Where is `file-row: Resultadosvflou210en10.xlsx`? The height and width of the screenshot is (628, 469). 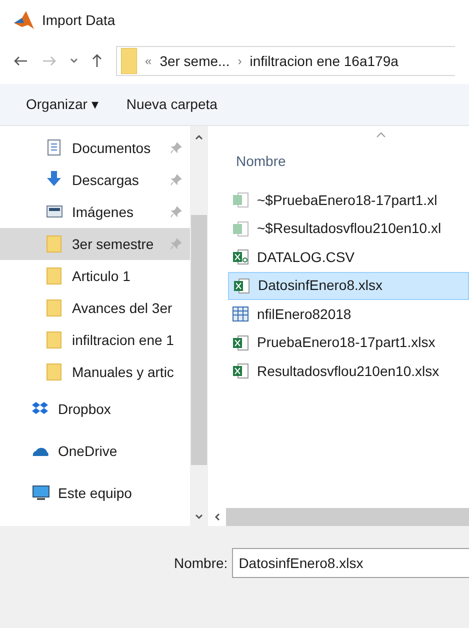 file-row: Resultadosvflou210en10.xlsx is located at coordinates (348, 371).